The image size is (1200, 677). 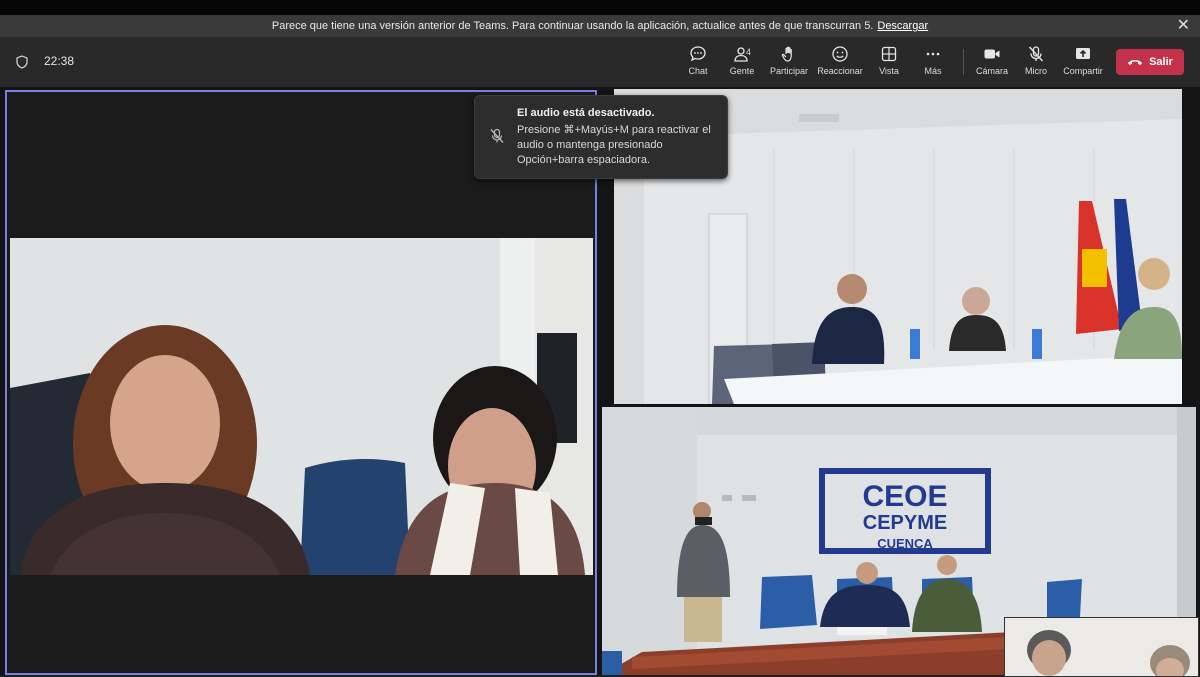 What do you see at coordinates (698, 71) in the screenshot?
I see `chat-label: Chat` at bounding box center [698, 71].